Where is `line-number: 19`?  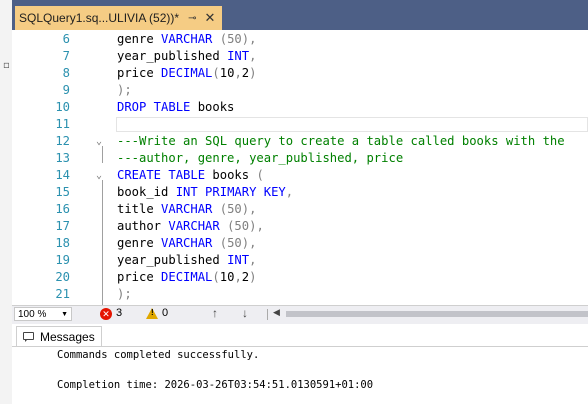 line-number: 19 is located at coordinates (62, 260).